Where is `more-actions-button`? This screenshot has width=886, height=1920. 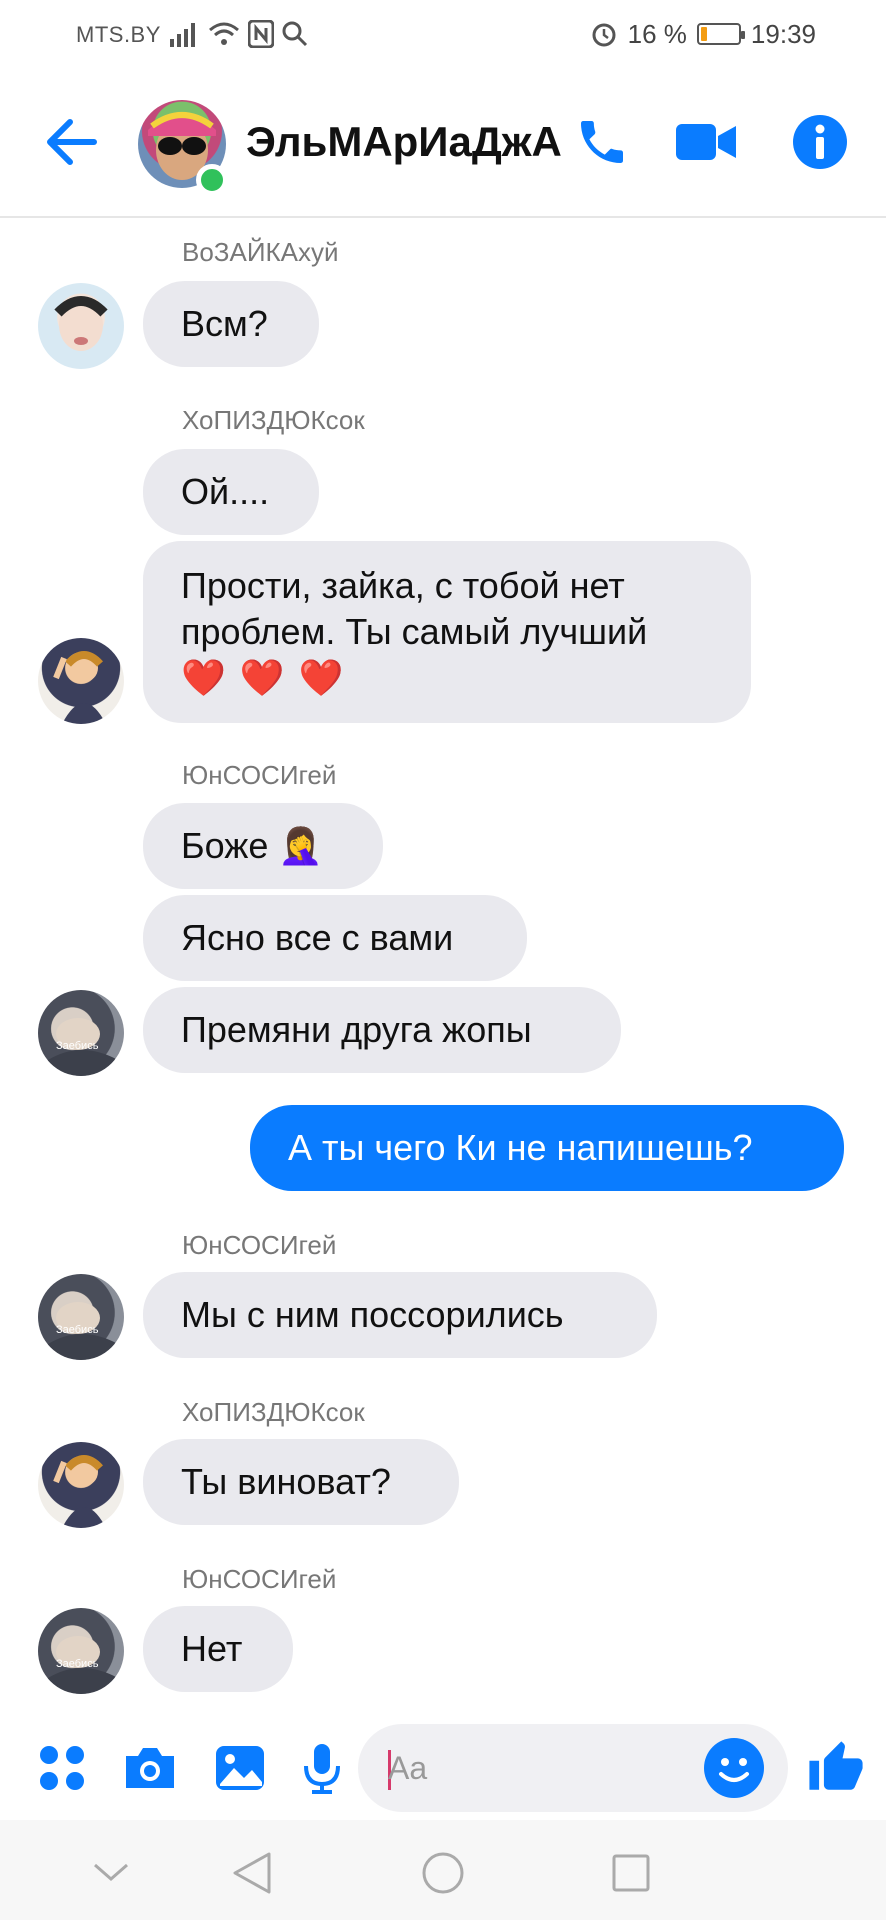 more-actions-button is located at coordinates (62, 1768).